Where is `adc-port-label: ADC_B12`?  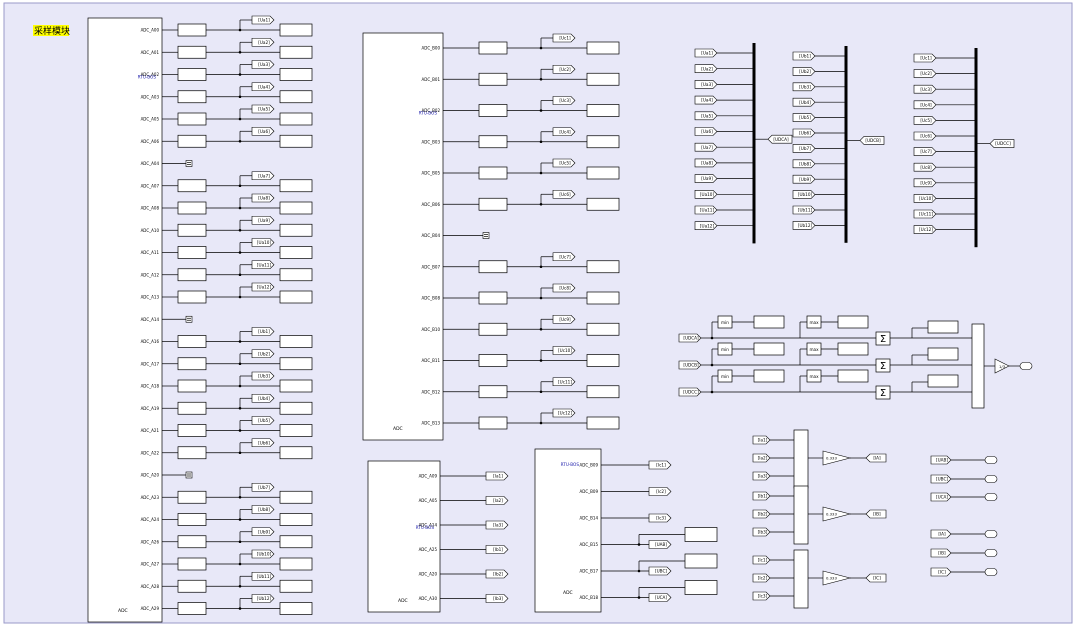
adc-port-label: ADC_B12 is located at coordinates (431, 391).